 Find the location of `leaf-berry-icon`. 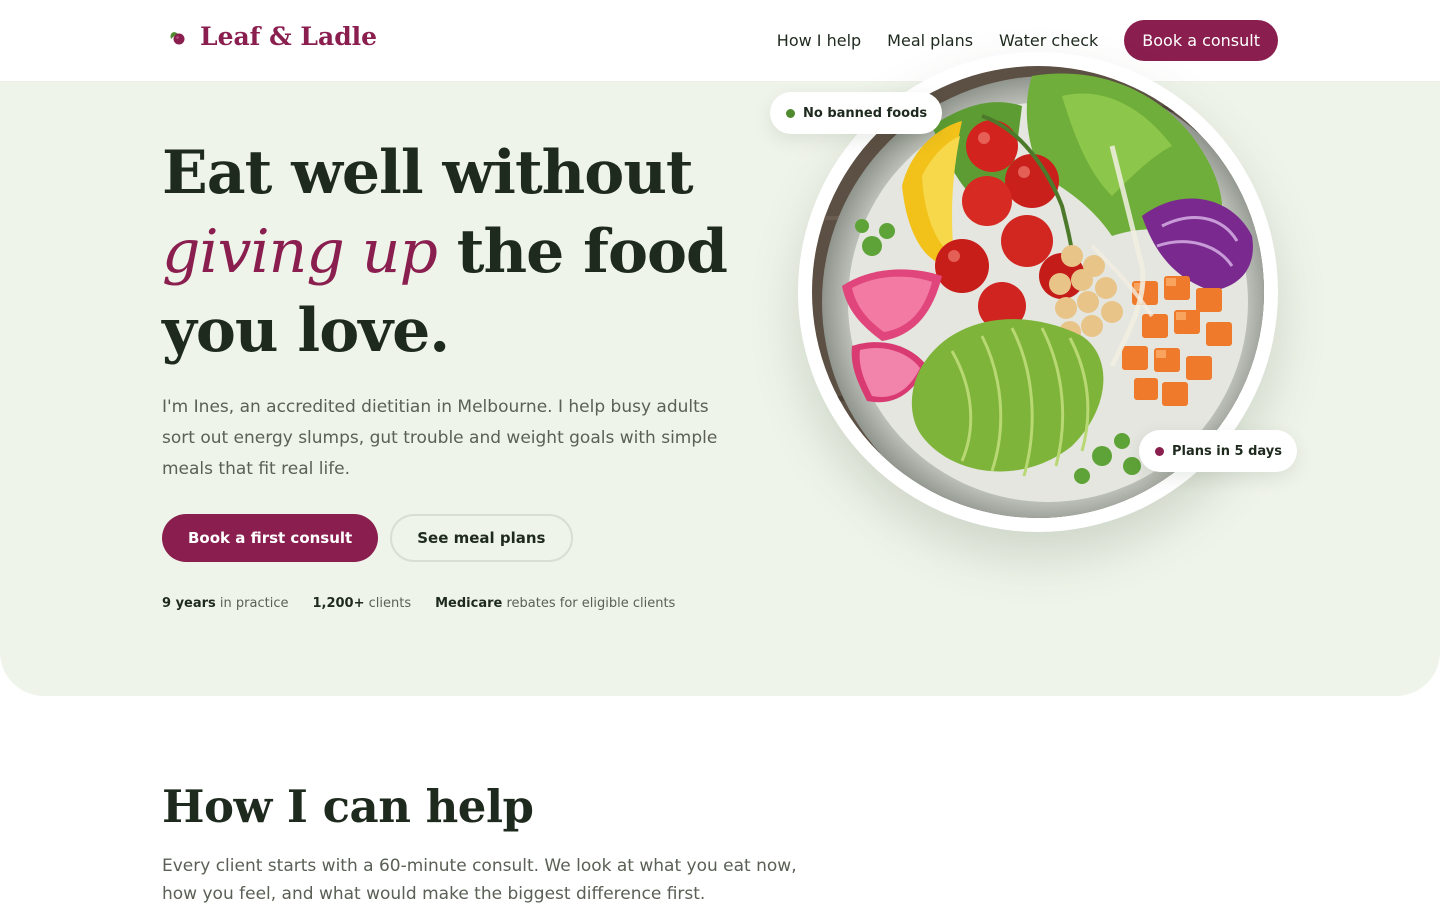

leaf-berry-icon is located at coordinates (177, 37).